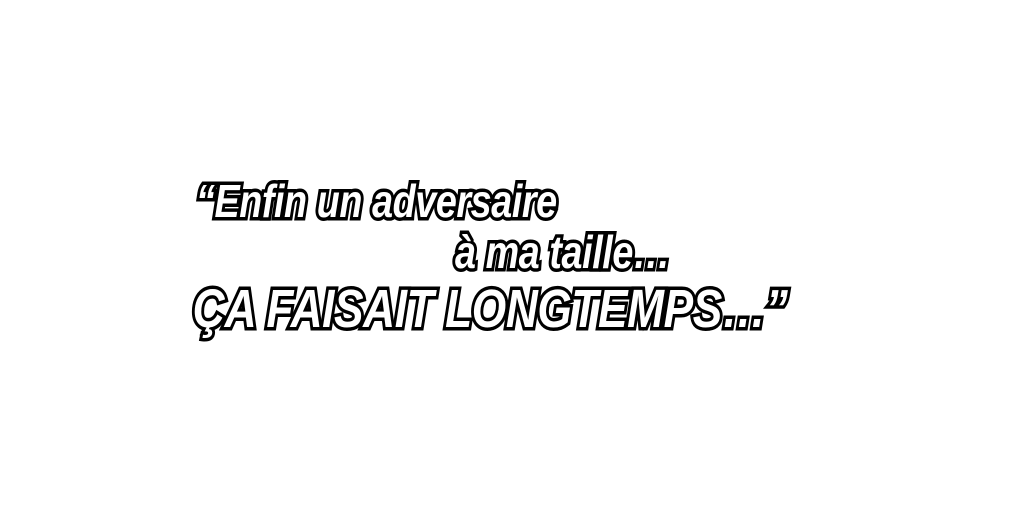 Image resolution: width=1024 pixels, height=512 pixels. Describe the element at coordinates (490, 309) in the screenshot. I see `quote-line-3: ÇA FAISAIT LONGTEMPS…”` at that location.